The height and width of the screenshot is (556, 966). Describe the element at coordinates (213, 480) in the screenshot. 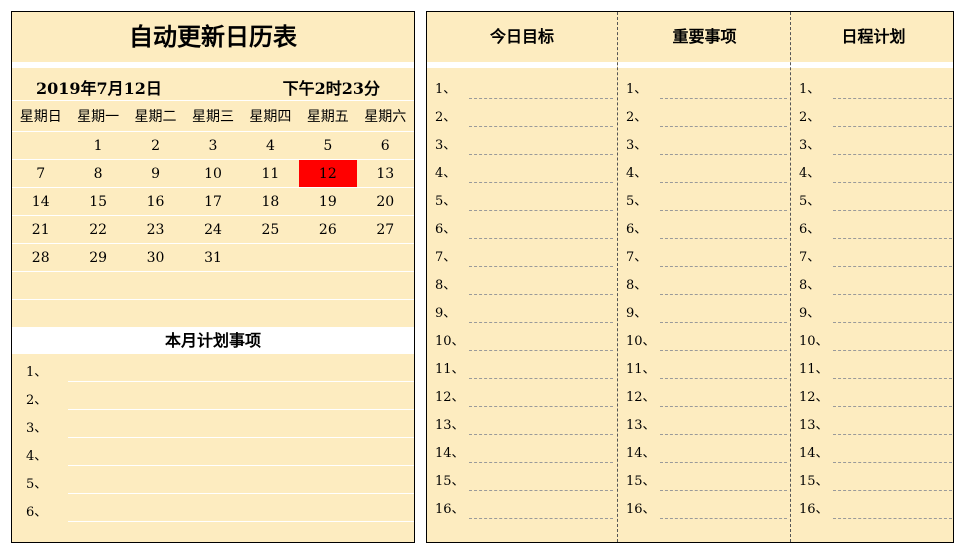

I see `month-plan-item: 5、` at that location.